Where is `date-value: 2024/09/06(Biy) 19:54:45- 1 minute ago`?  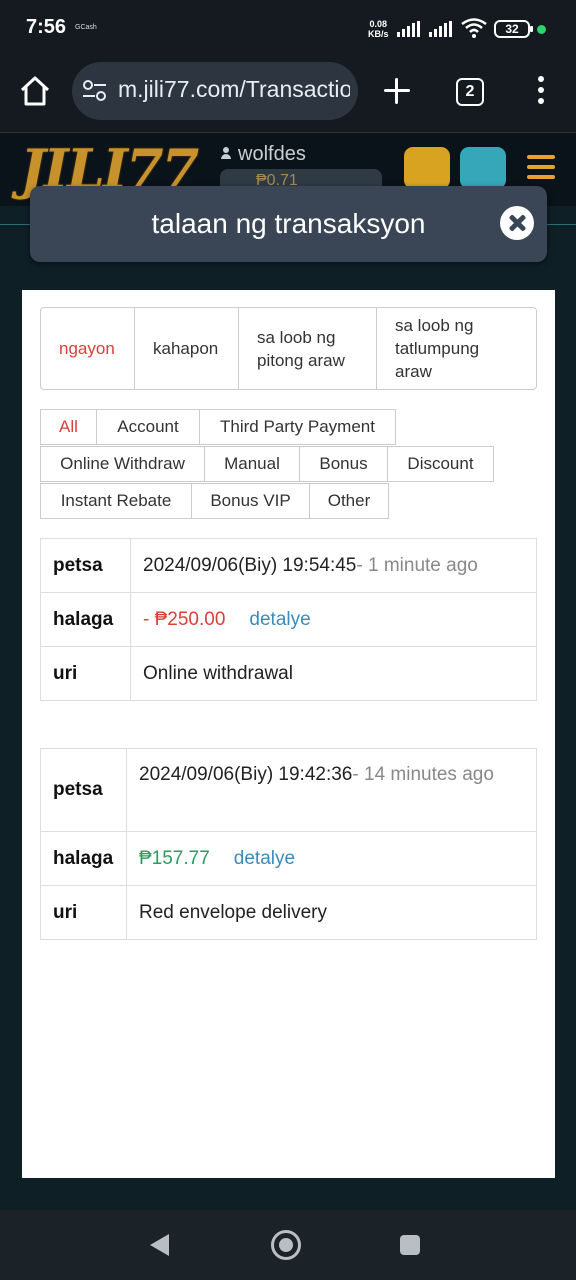 date-value: 2024/09/06(Biy) 19:54:45- 1 minute ago is located at coordinates (333, 565).